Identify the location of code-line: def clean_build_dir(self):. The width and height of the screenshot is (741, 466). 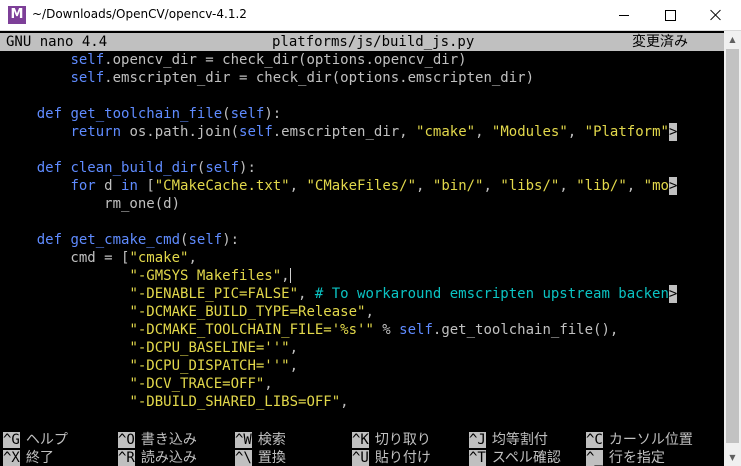
(362, 168).